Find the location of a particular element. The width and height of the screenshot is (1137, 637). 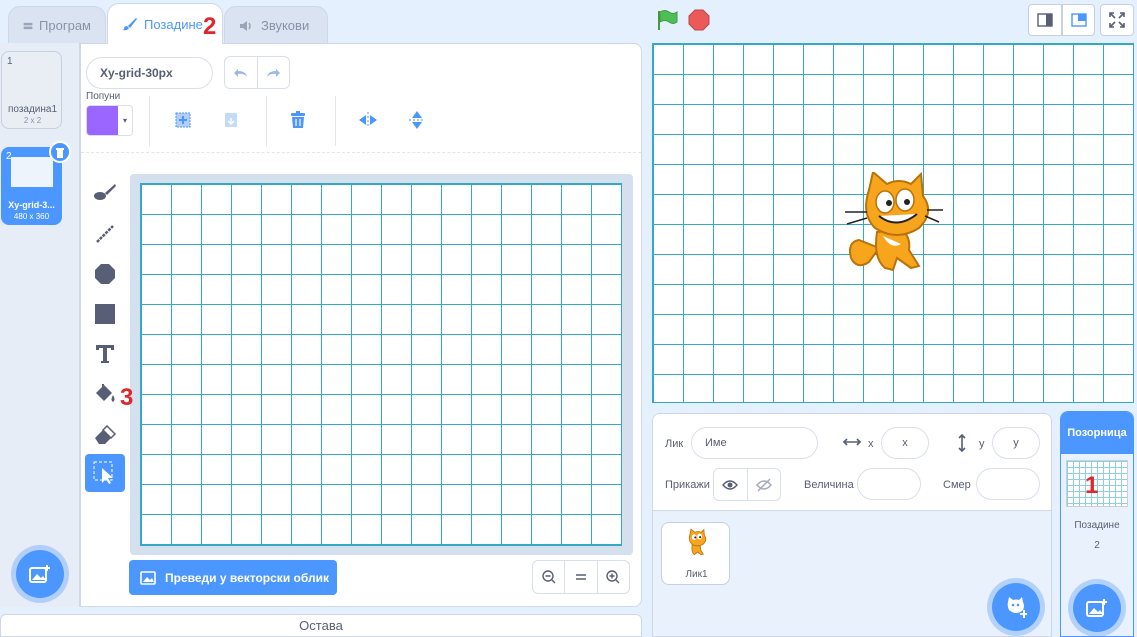

zoom-out-icon is located at coordinates (548, 577).